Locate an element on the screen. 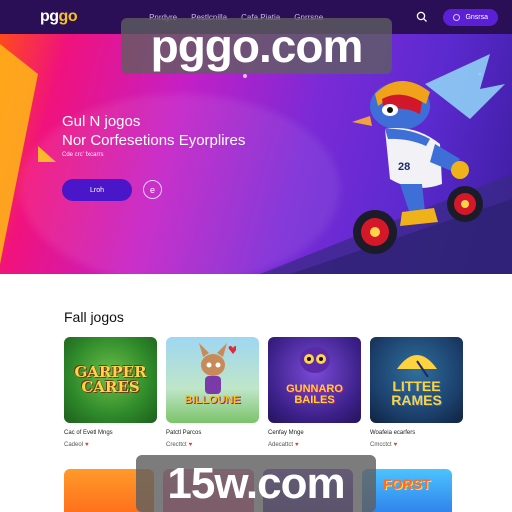 This screenshot has width=512, height=512. user-icon is located at coordinates (457, 17).